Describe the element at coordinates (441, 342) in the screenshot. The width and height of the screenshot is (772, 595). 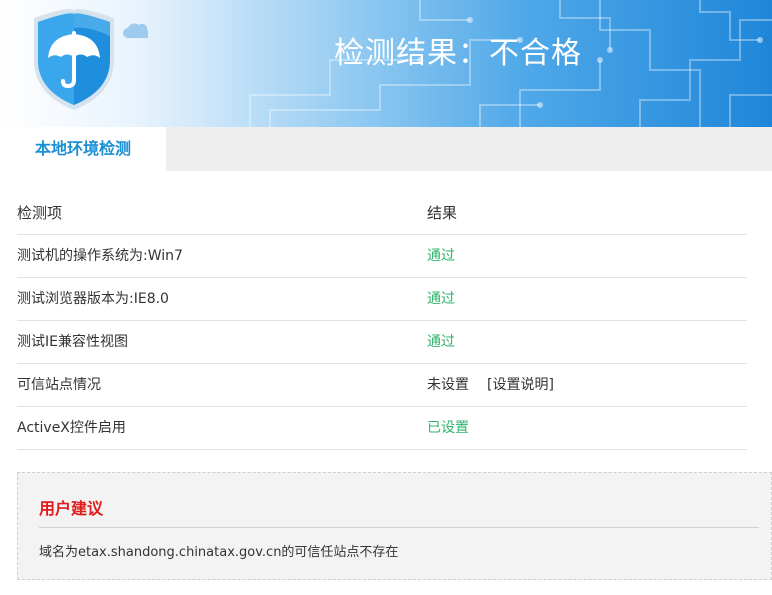
I see `check-result-compat-view: 通过` at that location.